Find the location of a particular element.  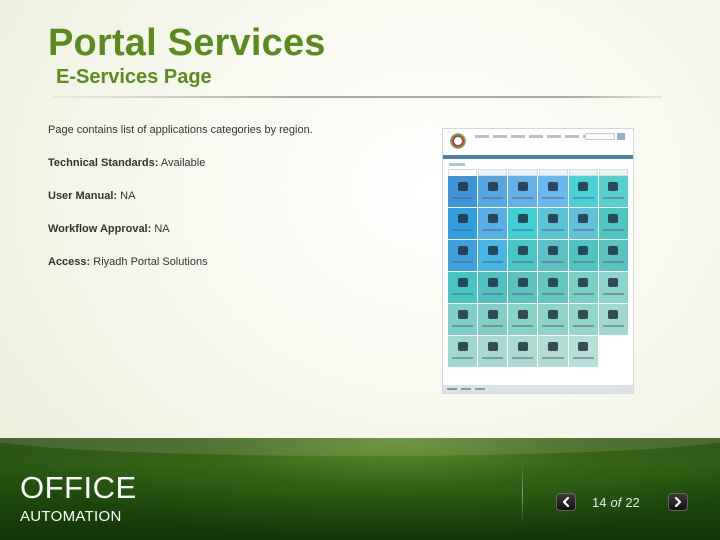

screenshot-footer is located at coordinates (538, 389).